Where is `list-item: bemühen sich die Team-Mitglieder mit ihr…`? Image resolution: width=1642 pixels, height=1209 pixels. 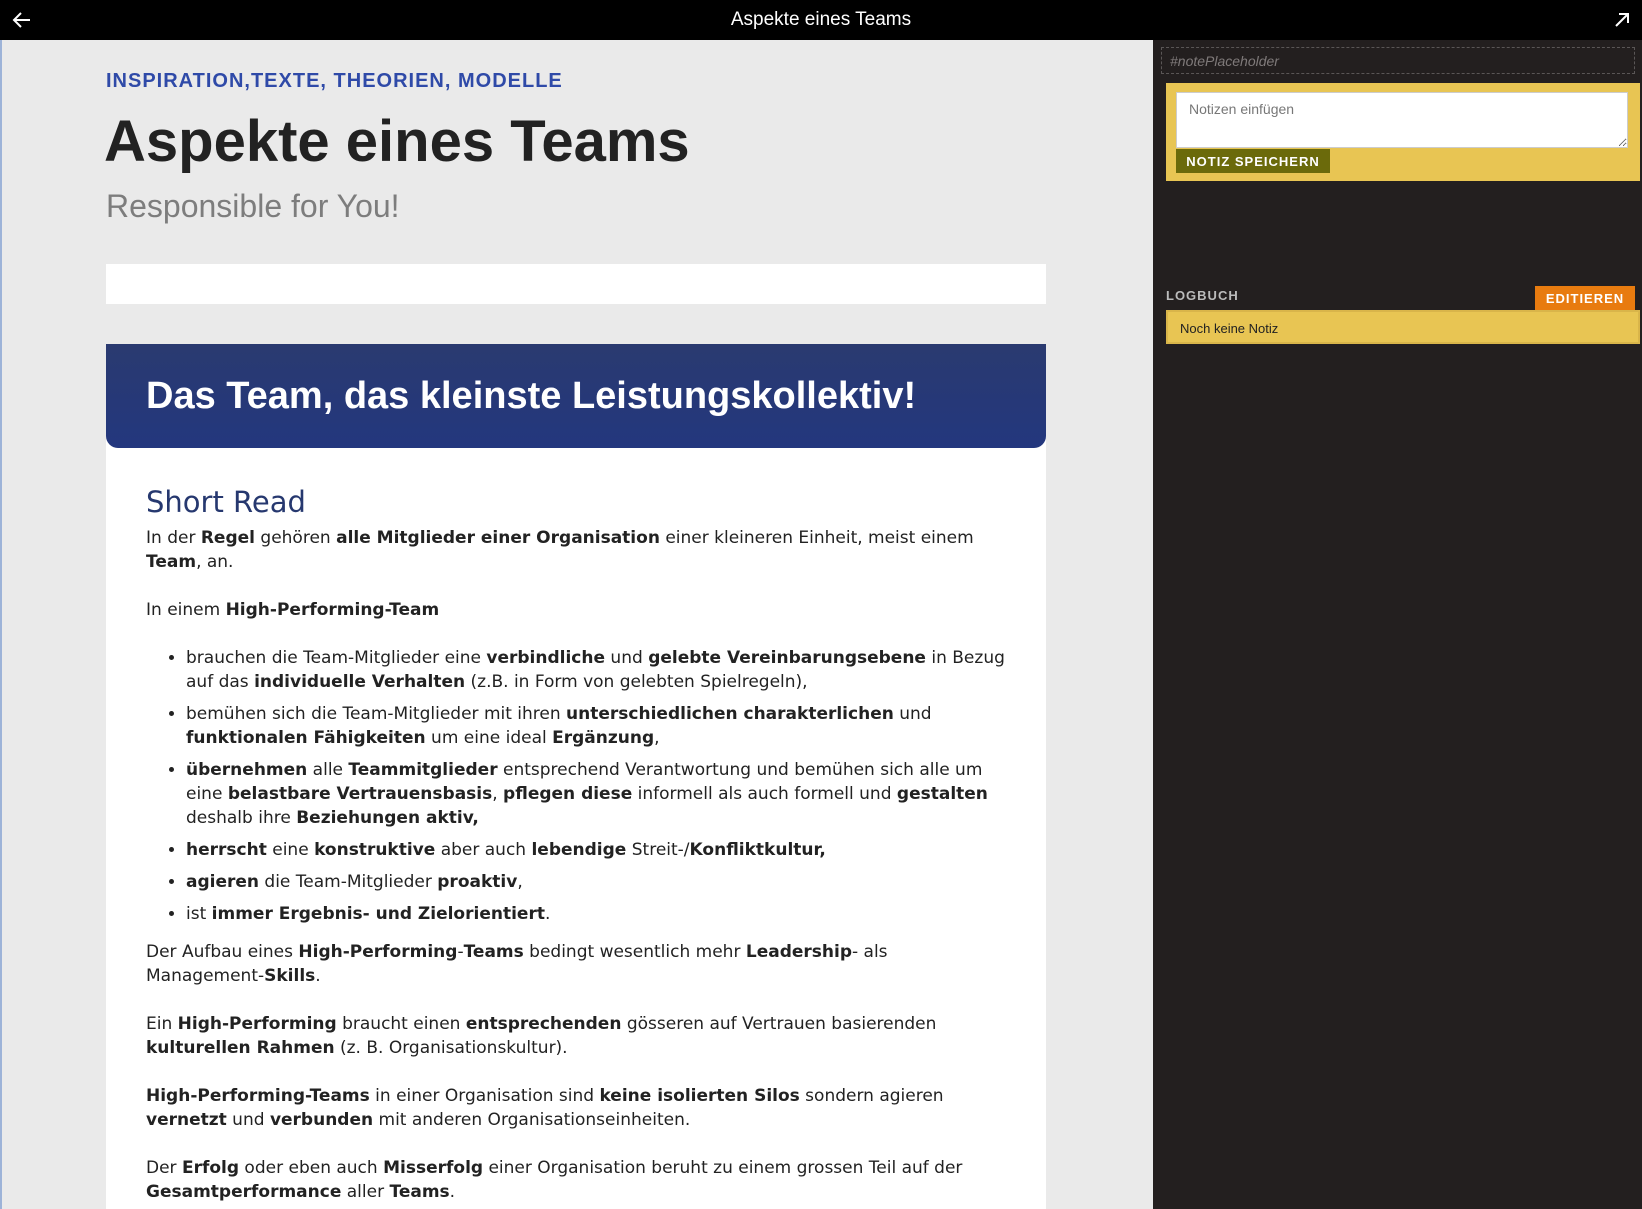 list-item: bemühen sich die Team-Mitglieder mit ihr… is located at coordinates (596, 726).